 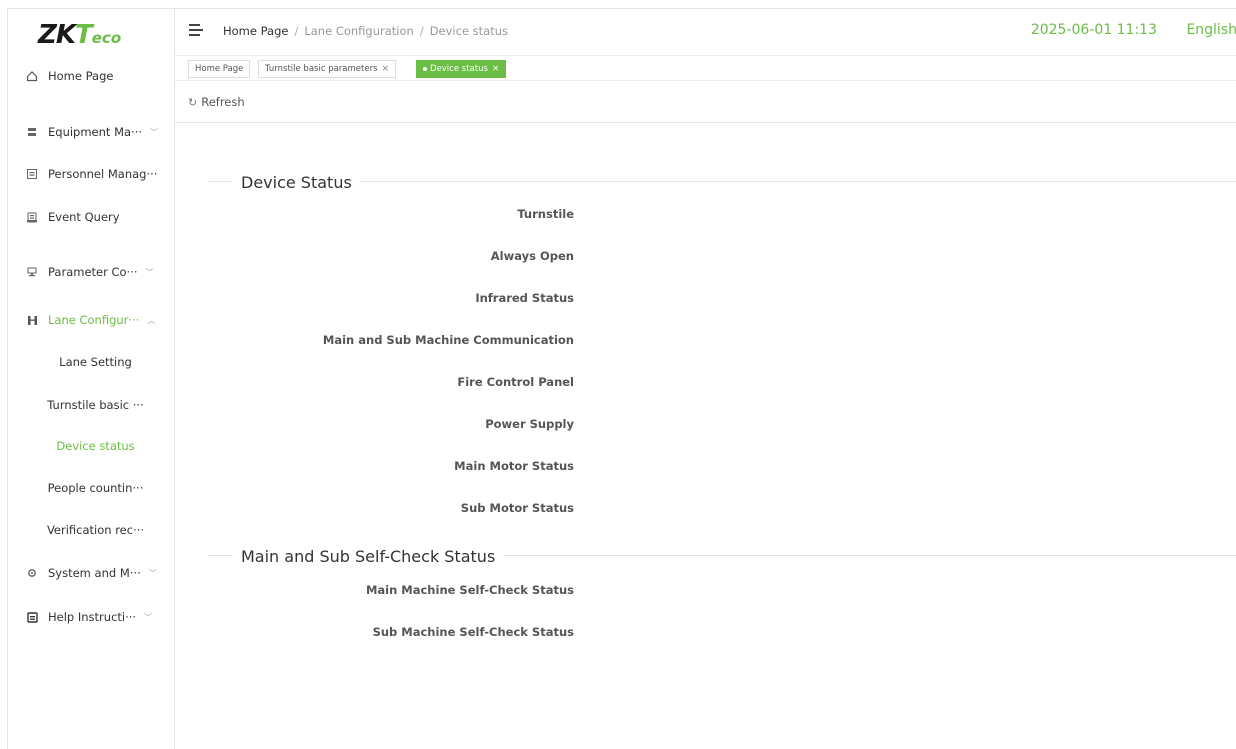 I want to click on sidebar-subitem-device-status: Device status, so click(x=91, y=446).